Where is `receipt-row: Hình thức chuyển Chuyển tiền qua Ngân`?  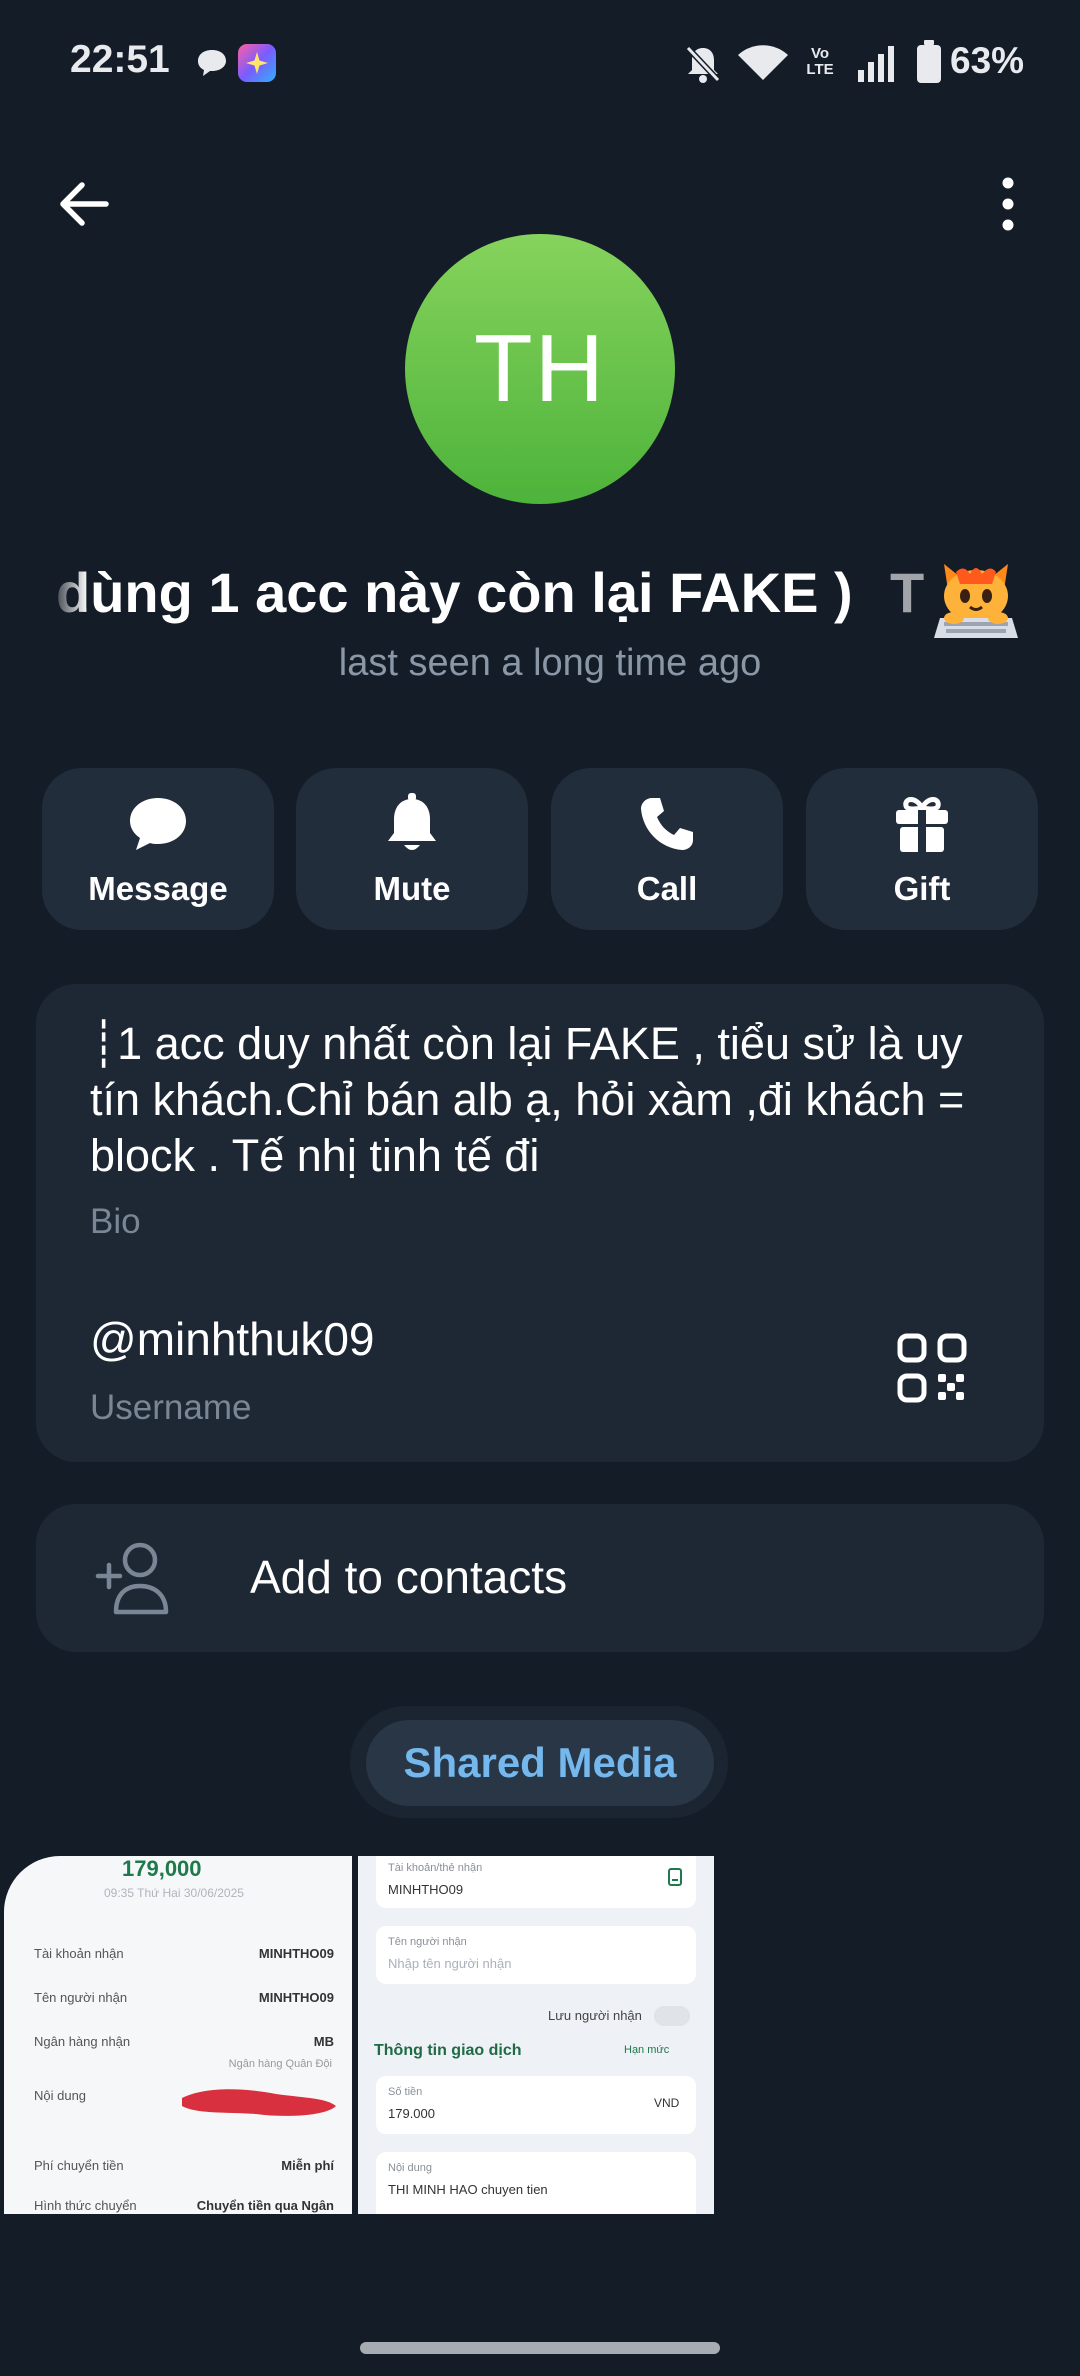
receipt-row: Hình thức chuyển Chuyển tiền qua Ngân is located at coordinates (184, 2206).